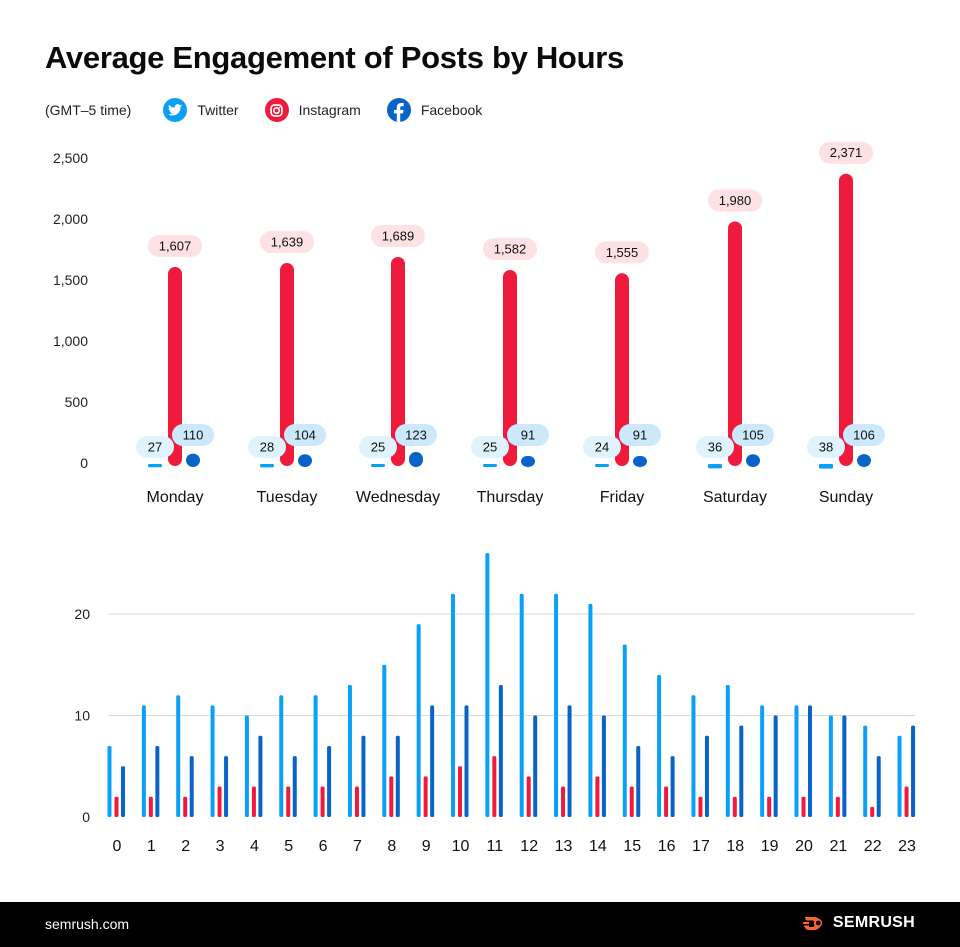 Image resolution: width=960 pixels, height=947 pixels. What do you see at coordinates (220, 846) in the screenshot?
I see `hour-label: 3` at bounding box center [220, 846].